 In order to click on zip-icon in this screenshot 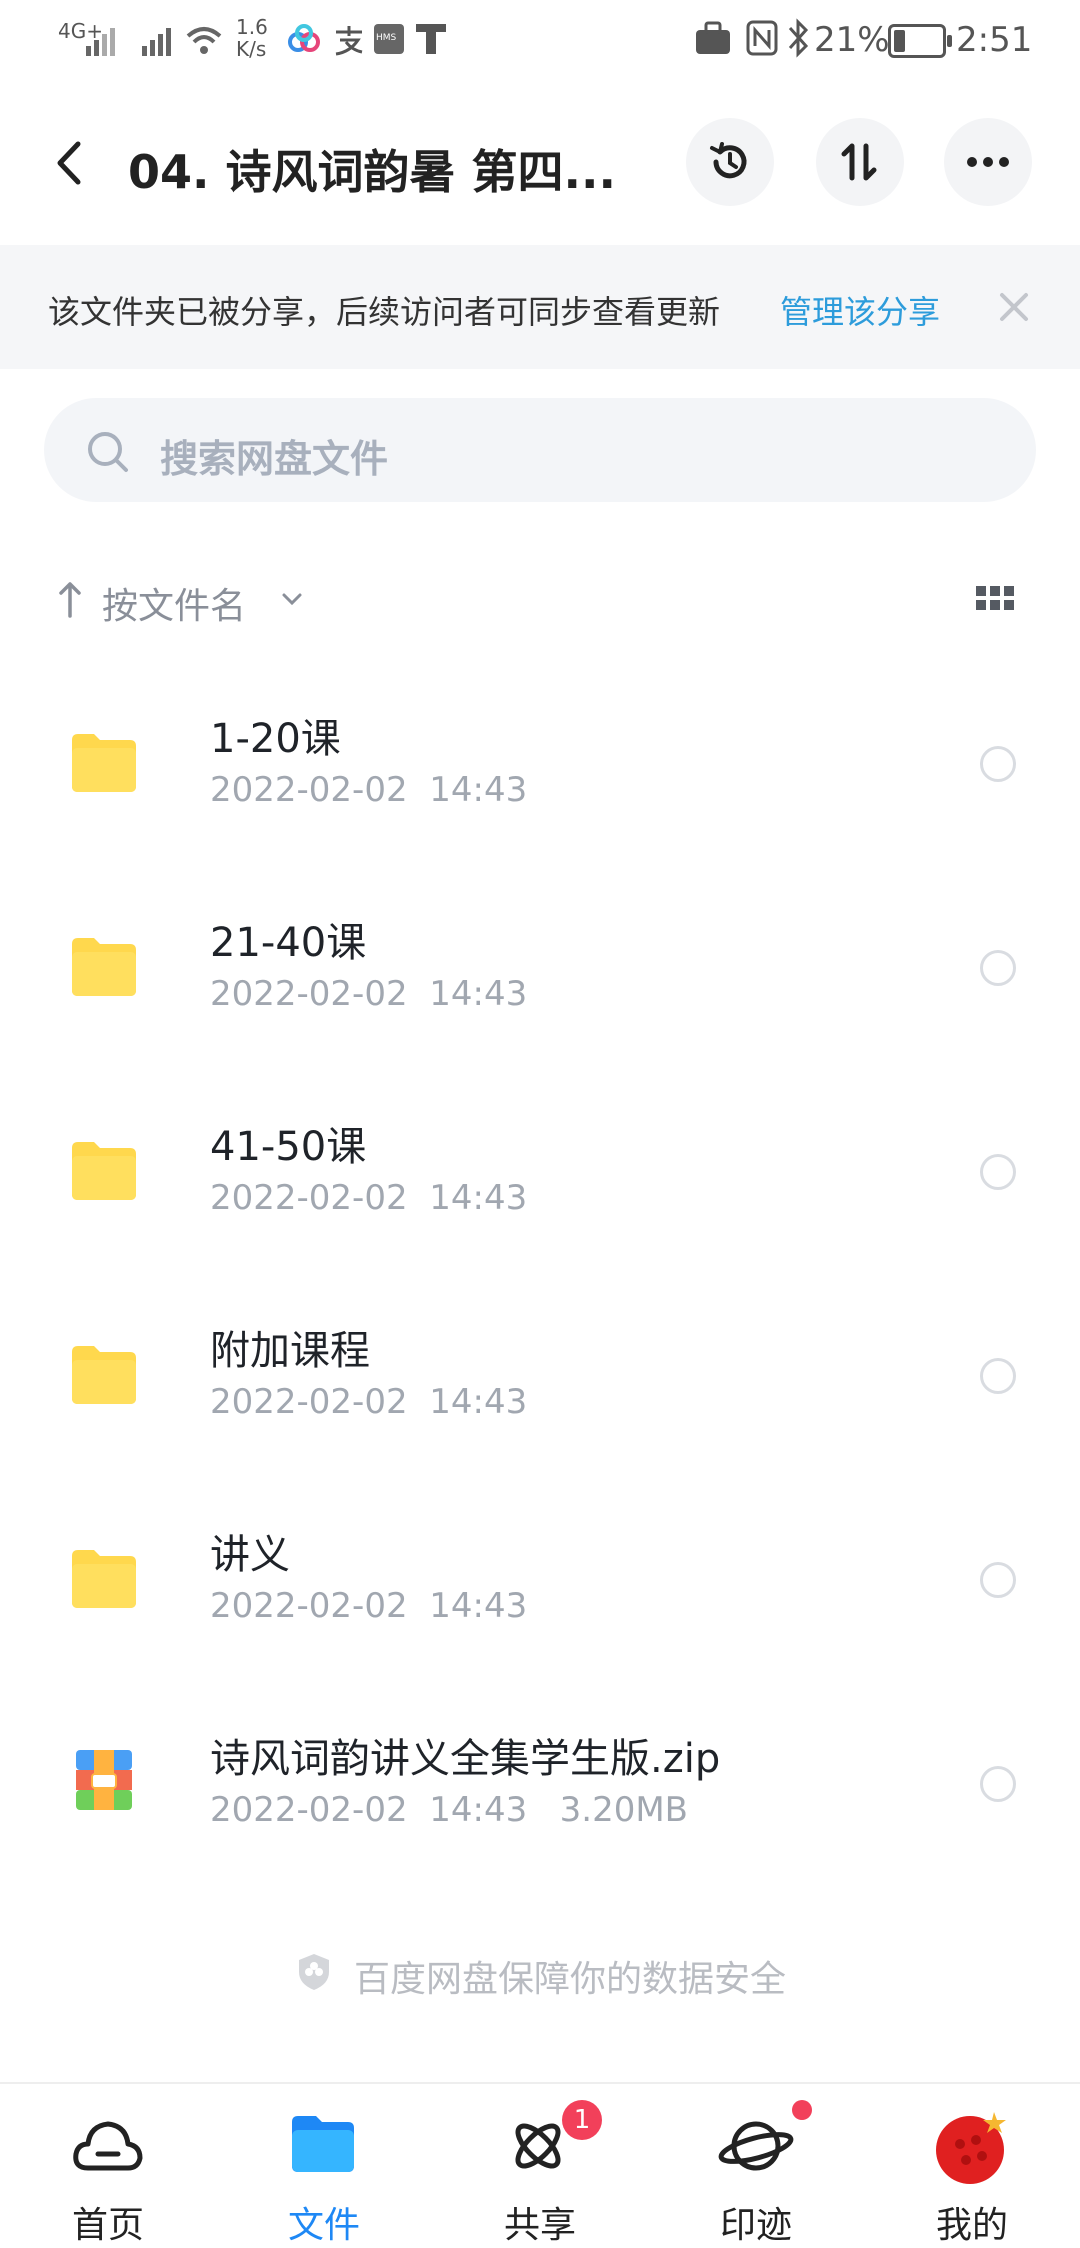, I will do `click(104, 1780)`.